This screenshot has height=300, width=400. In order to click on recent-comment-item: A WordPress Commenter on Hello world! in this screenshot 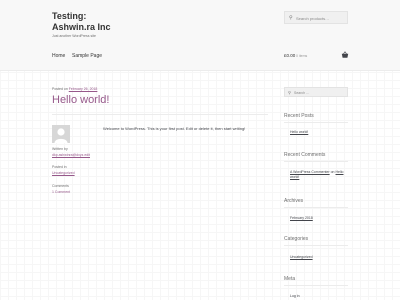, I will do `click(319, 175)`.